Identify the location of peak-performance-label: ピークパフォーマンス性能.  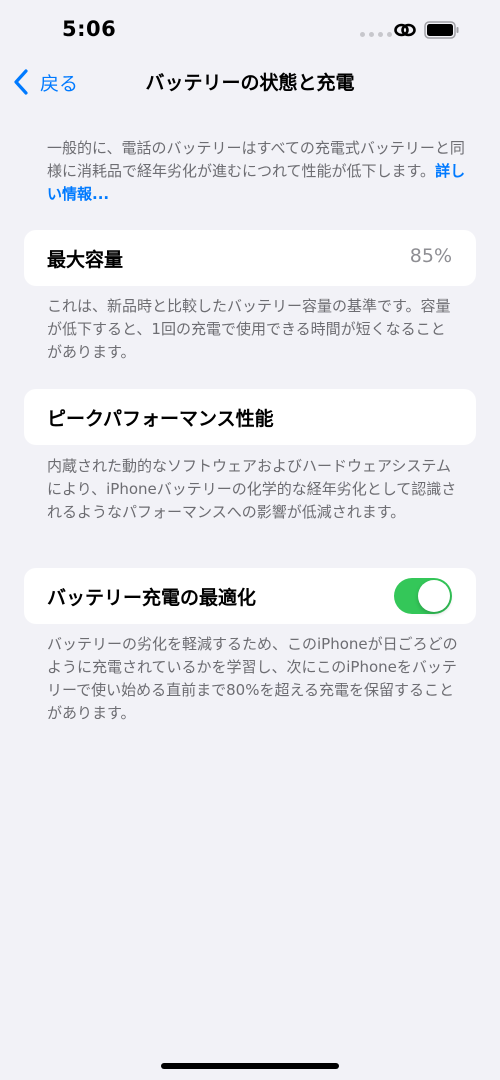
(160, 419).